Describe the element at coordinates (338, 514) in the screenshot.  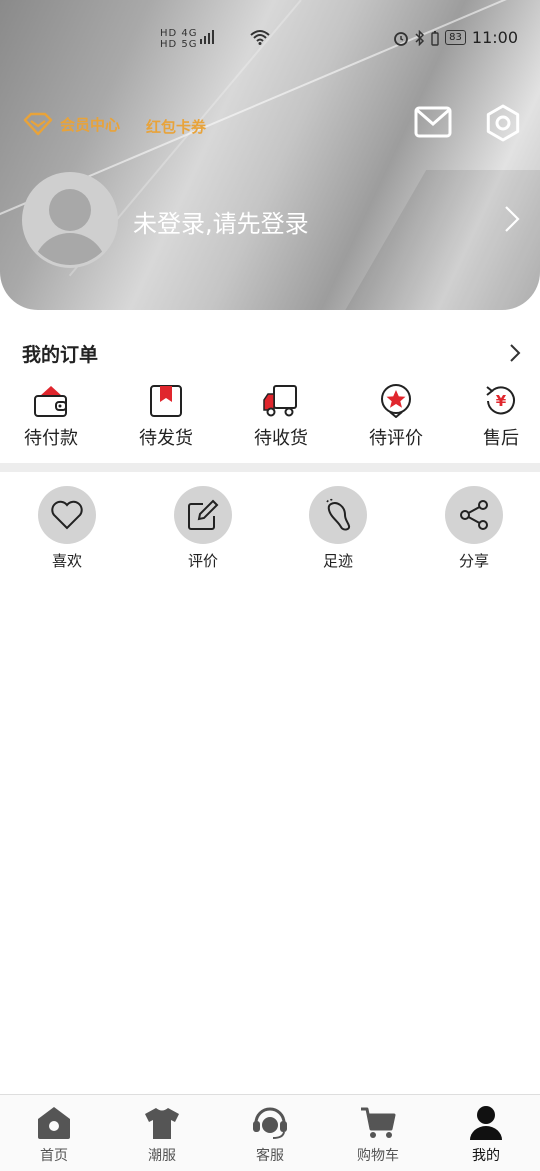
I see `footprint-icon` at that location.